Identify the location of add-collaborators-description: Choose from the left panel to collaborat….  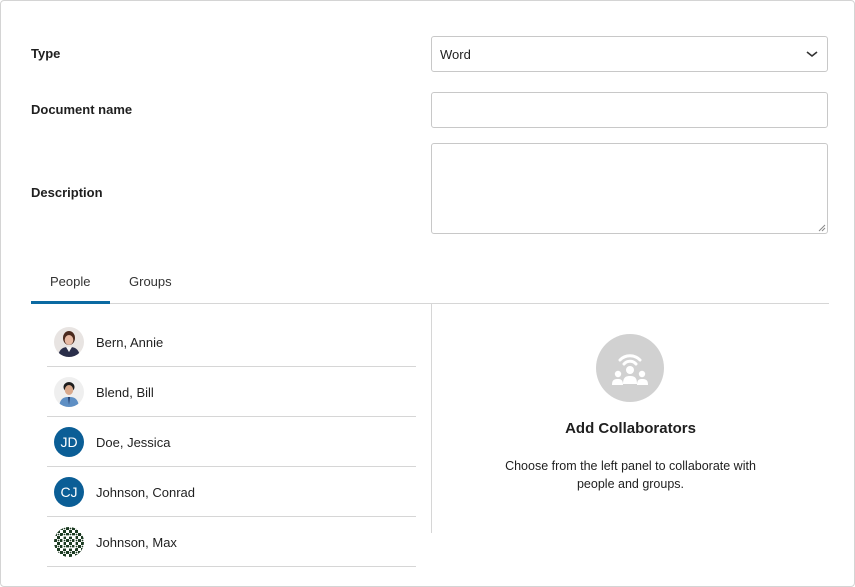
(630, 475).